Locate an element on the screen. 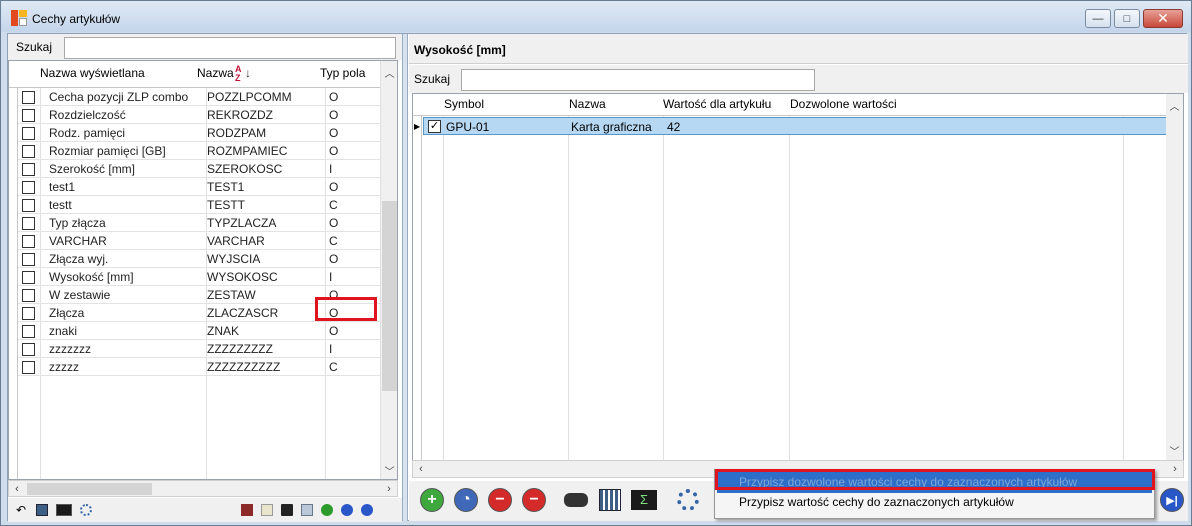 Image resolution: width=1192 pixels, height=526 pixels. row-value: 42 is located at coordinates (673, 127).